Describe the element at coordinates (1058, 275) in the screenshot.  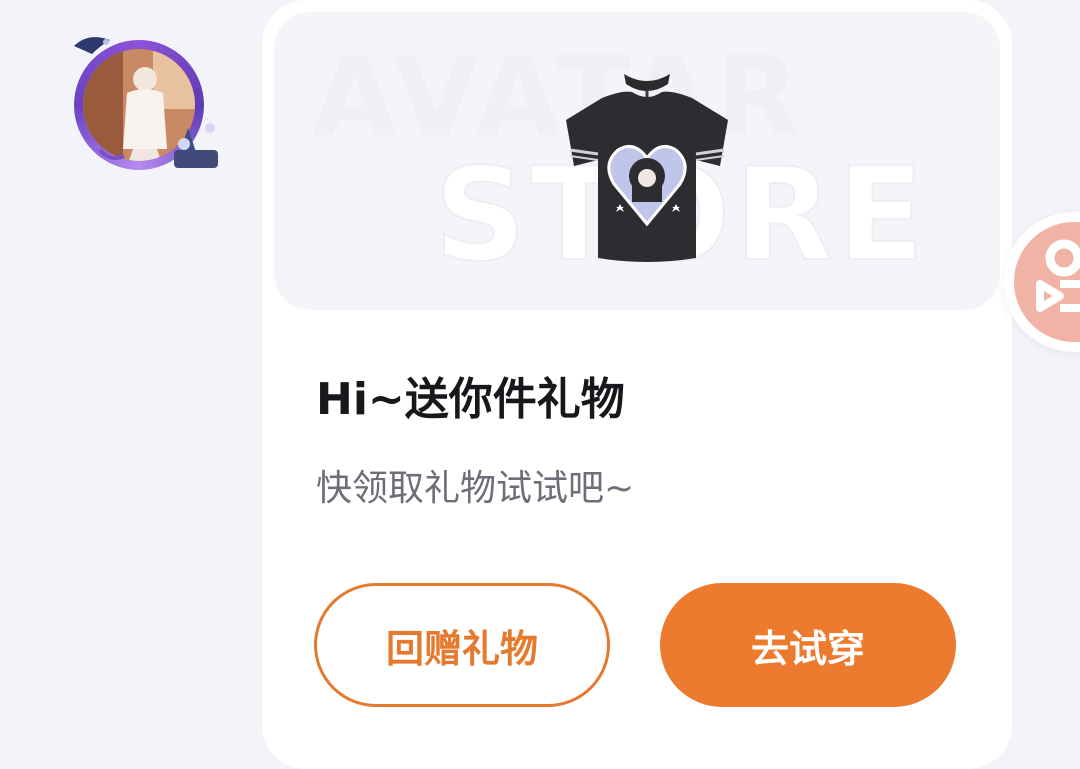
I see `video-camera-icon` at that location.